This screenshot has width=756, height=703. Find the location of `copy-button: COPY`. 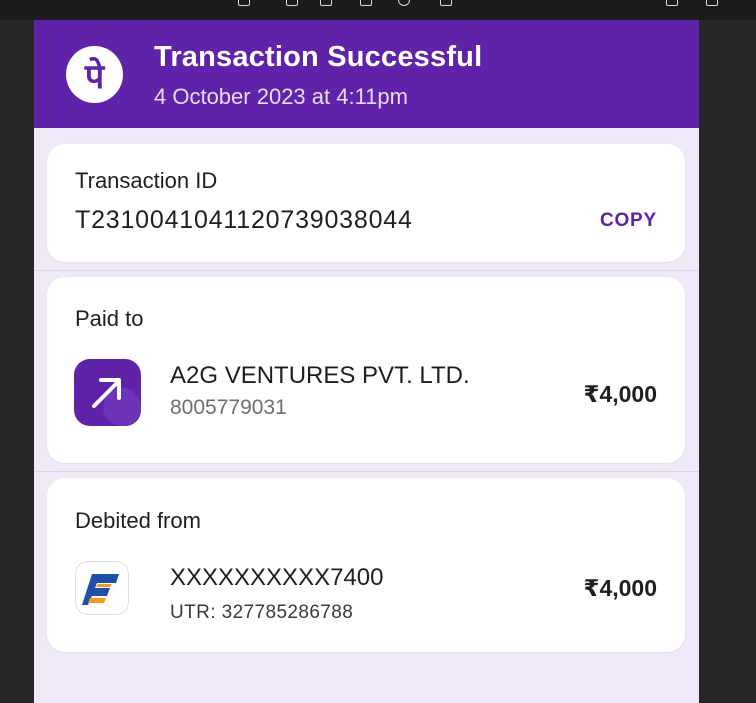

copy-button: COPY is located at coordinates (628, 221).